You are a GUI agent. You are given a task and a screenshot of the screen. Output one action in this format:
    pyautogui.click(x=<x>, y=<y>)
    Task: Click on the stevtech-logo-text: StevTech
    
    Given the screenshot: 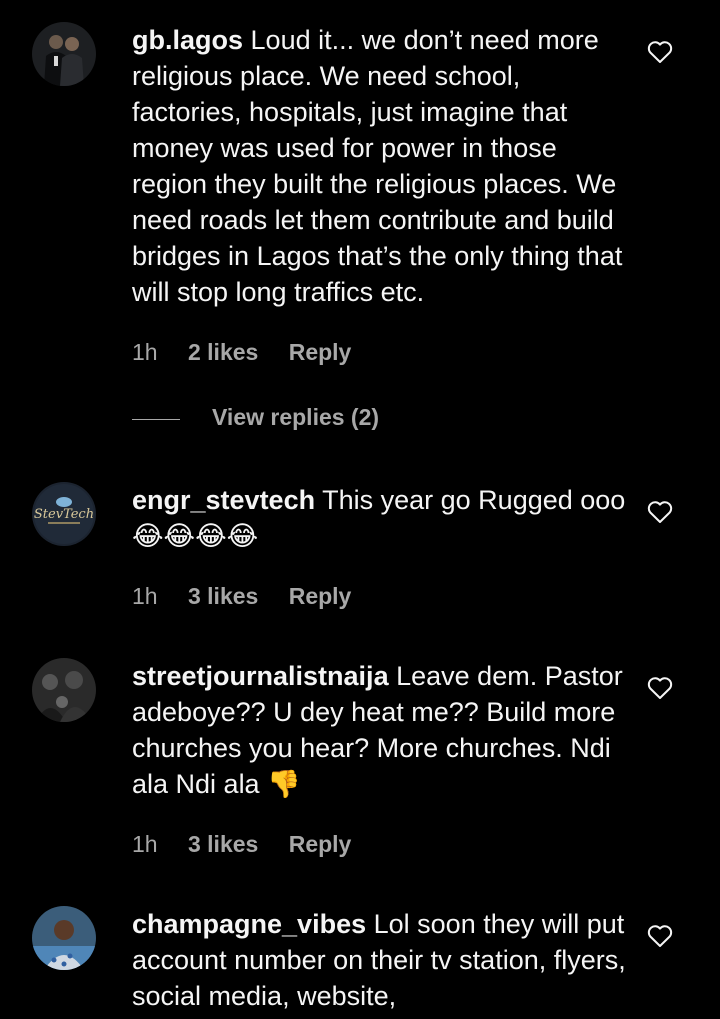 What is the action you would take?
    pyautogui.click(x=64, y=514)
    